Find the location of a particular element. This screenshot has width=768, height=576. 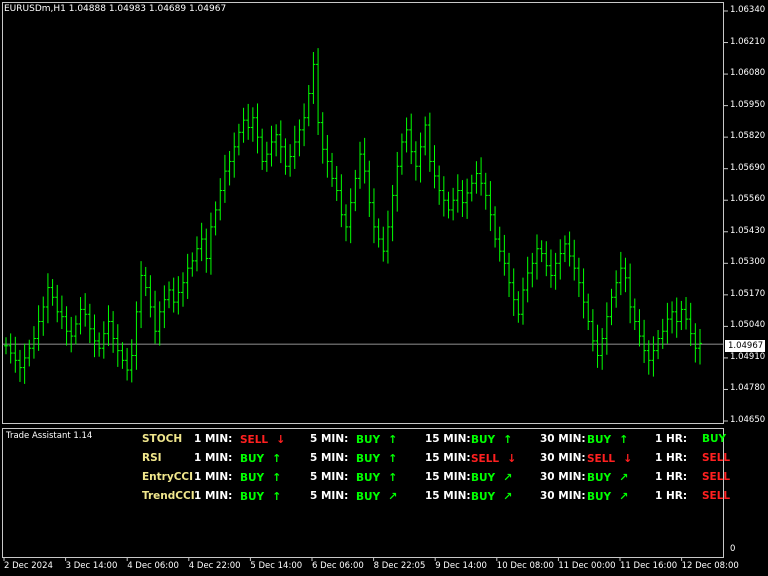

signal-sell: SELL ↓ is located at coordinates (609, 458).